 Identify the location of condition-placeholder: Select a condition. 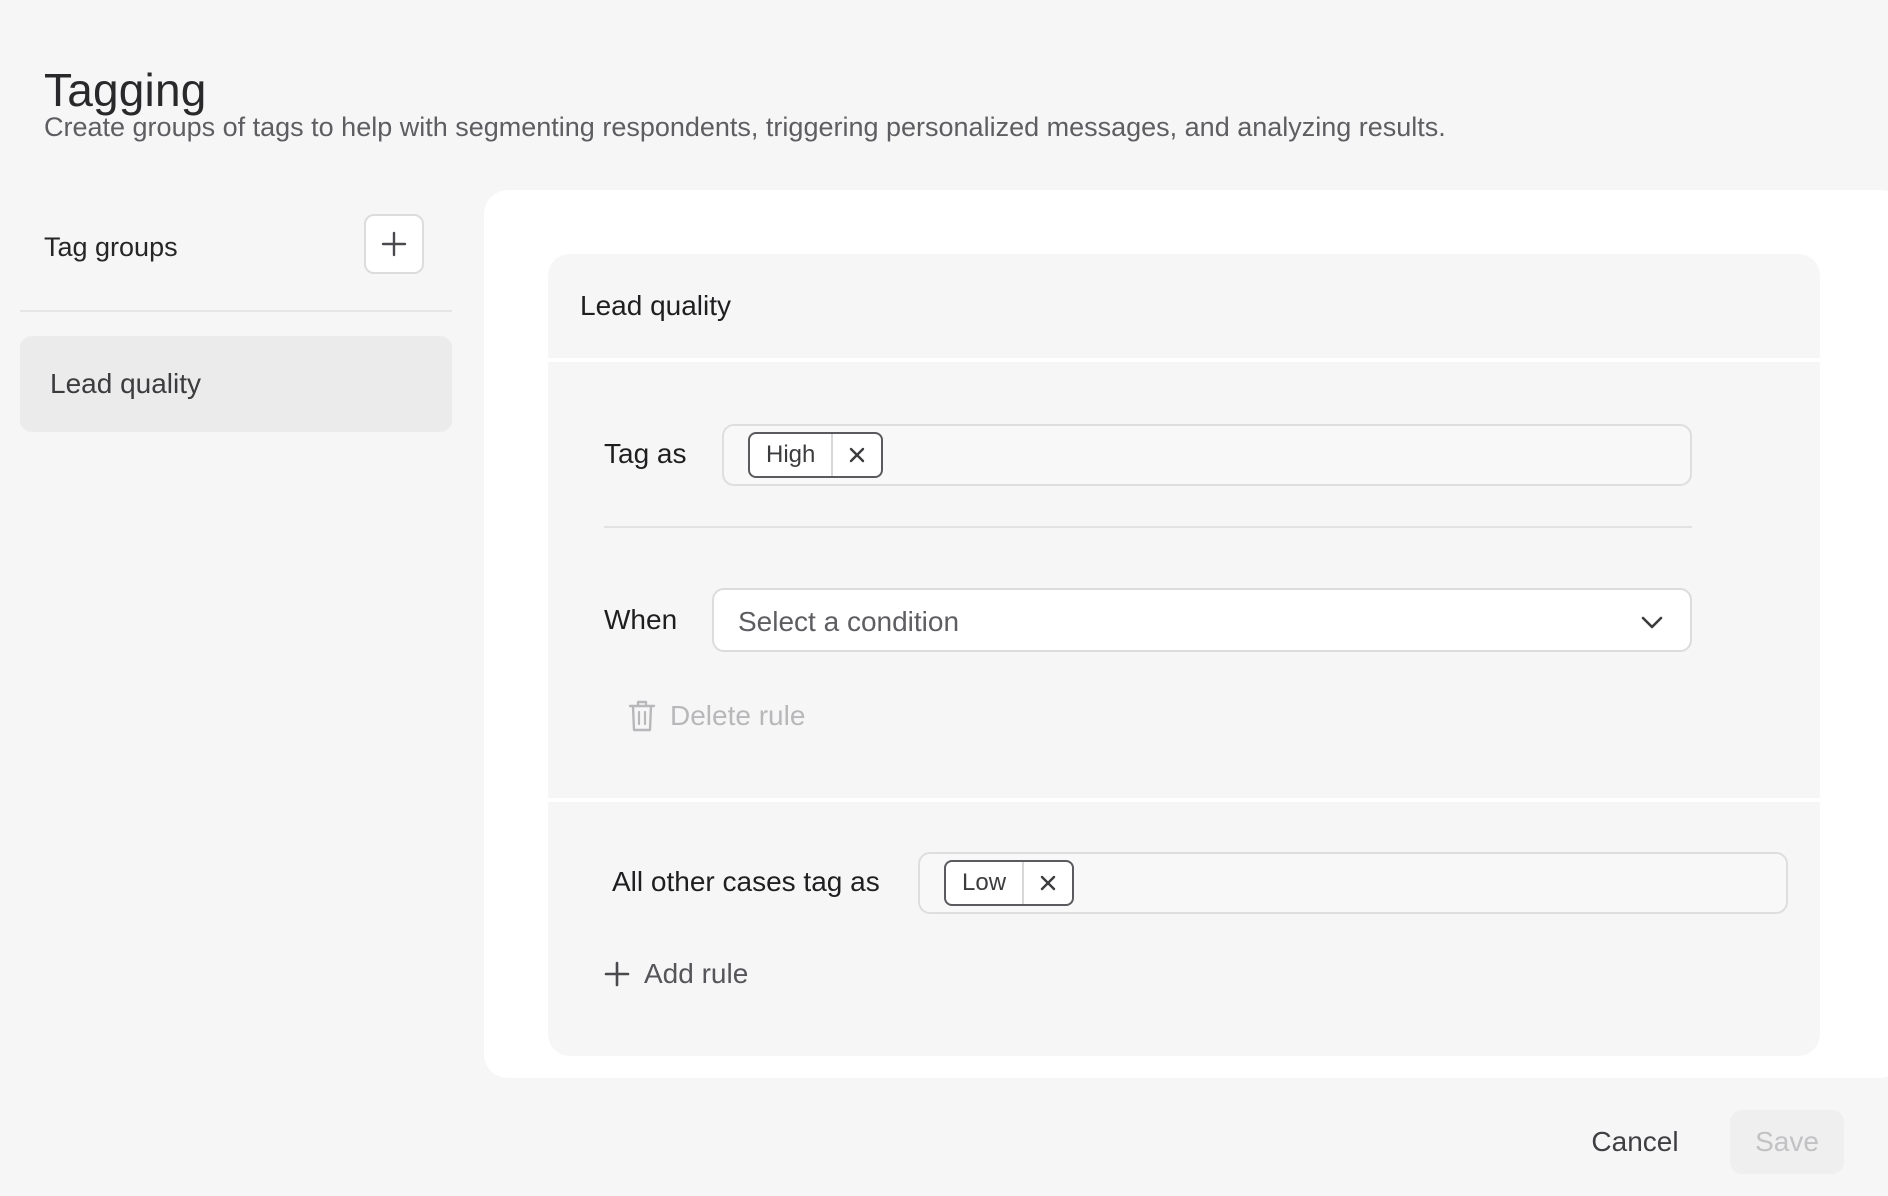
(849, 621).